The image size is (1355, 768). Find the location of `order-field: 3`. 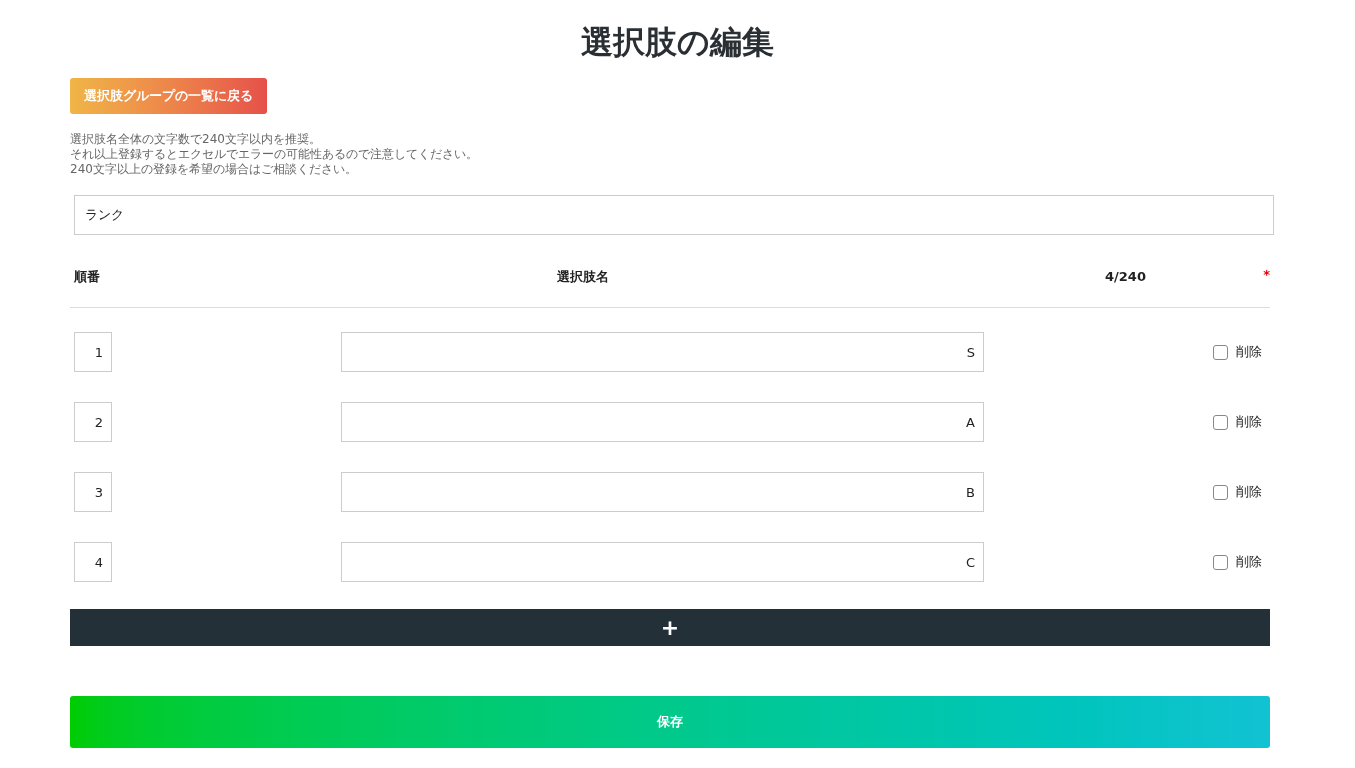

order-field: 3 is located at coordinates (93, 492).